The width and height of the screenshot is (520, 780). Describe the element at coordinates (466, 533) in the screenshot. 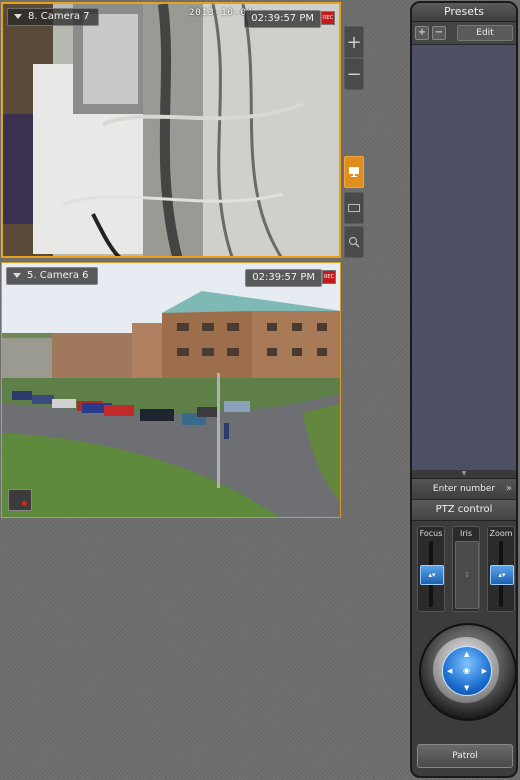

I see `iris-label: Iris` at that location.